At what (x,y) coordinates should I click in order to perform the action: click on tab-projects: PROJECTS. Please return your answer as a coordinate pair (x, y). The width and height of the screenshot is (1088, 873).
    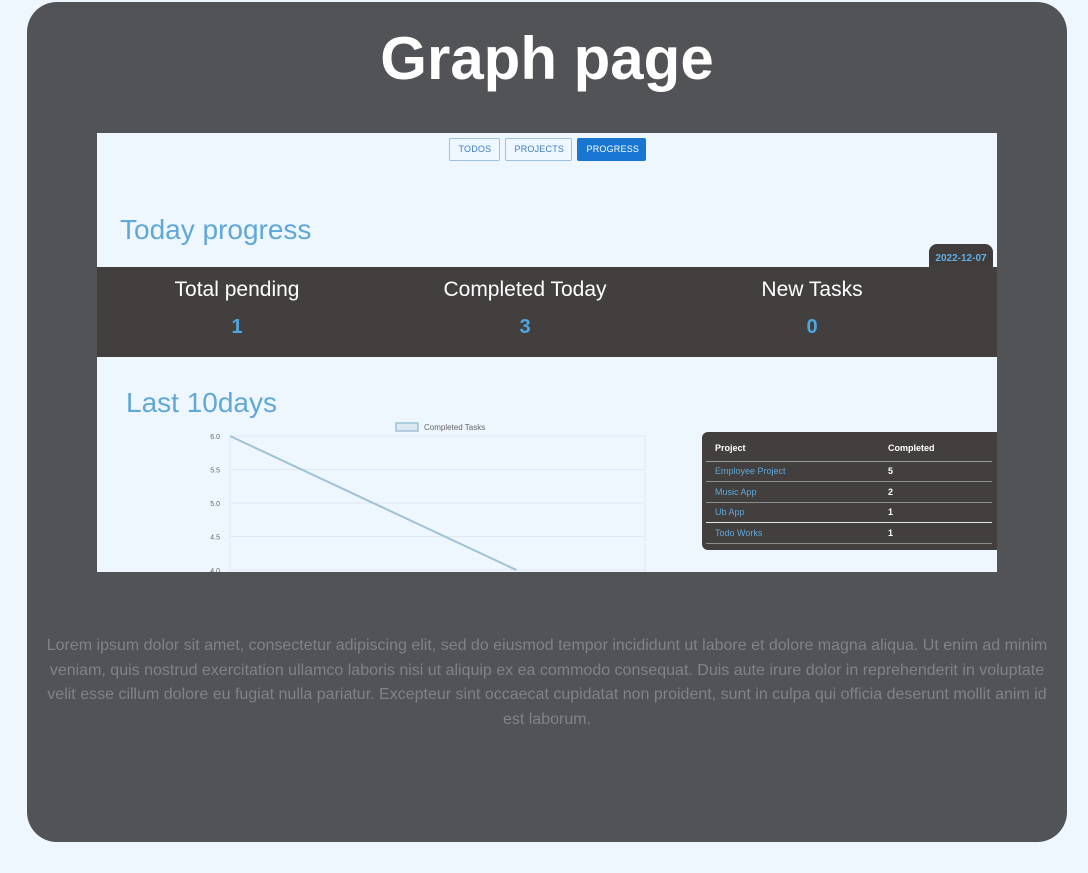
    Looking at the image, I should click on (538, 149).